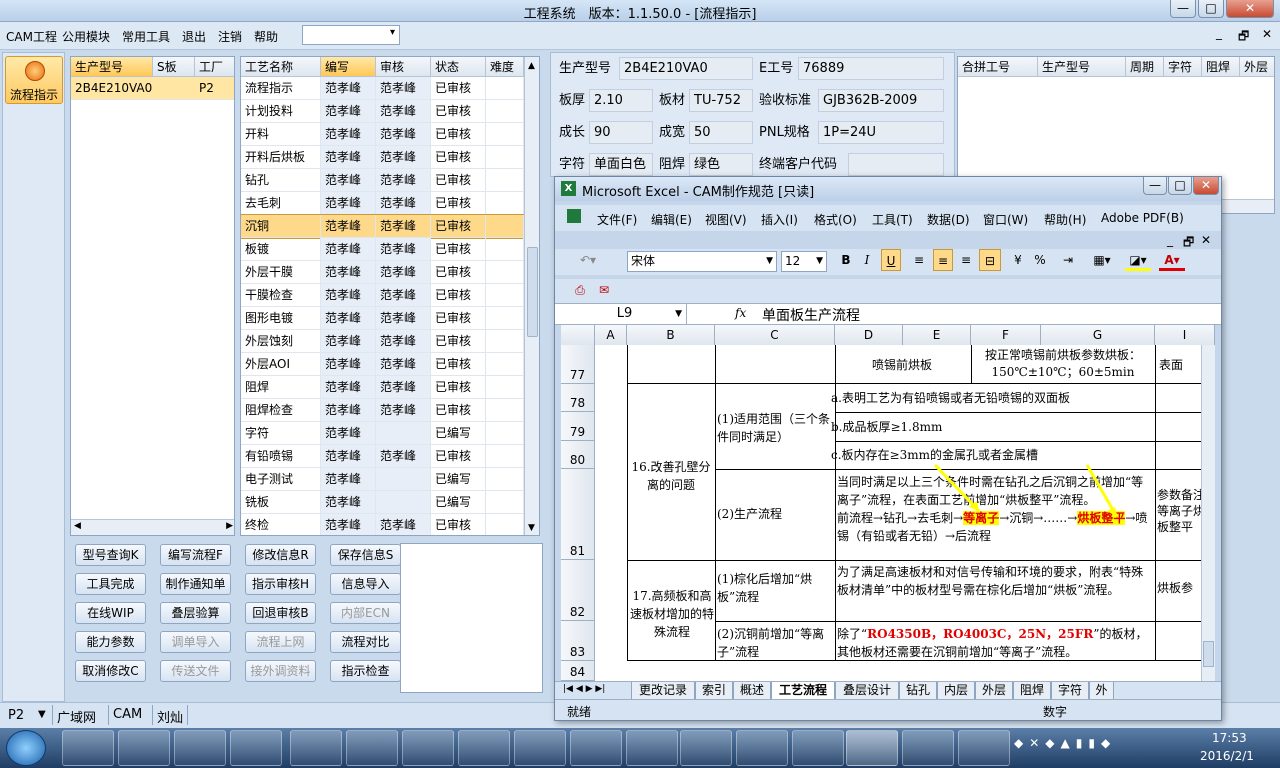  Describe the element at coordinates (937, 335) in the screenshot. I see `col-header-e: E` at that location.